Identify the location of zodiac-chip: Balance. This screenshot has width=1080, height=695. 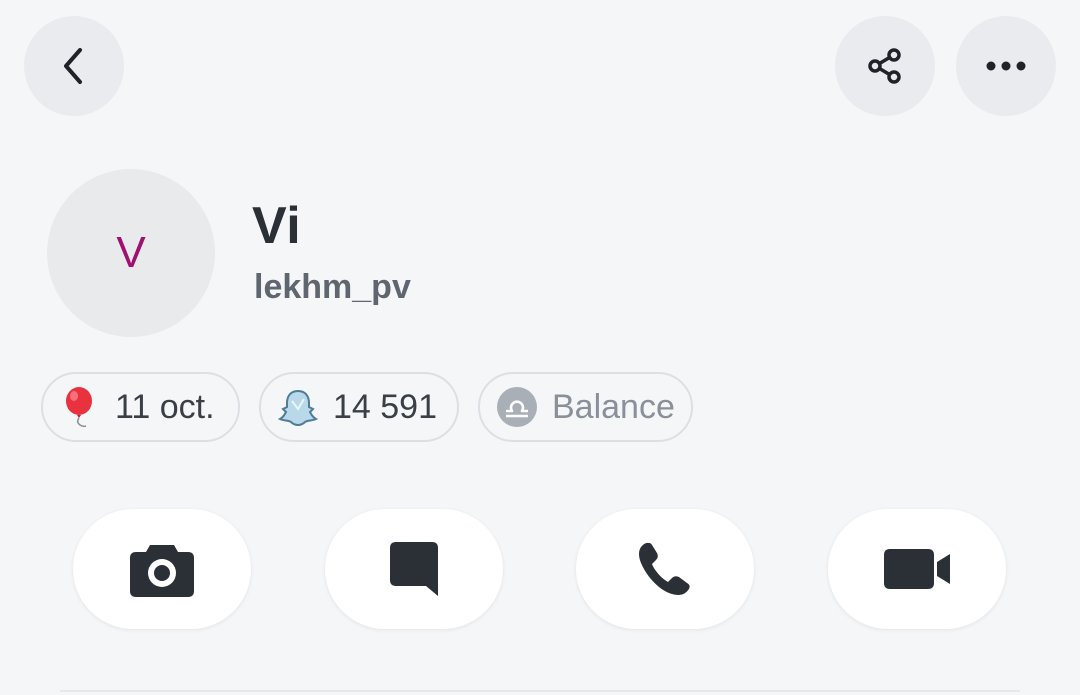
(585, 407).